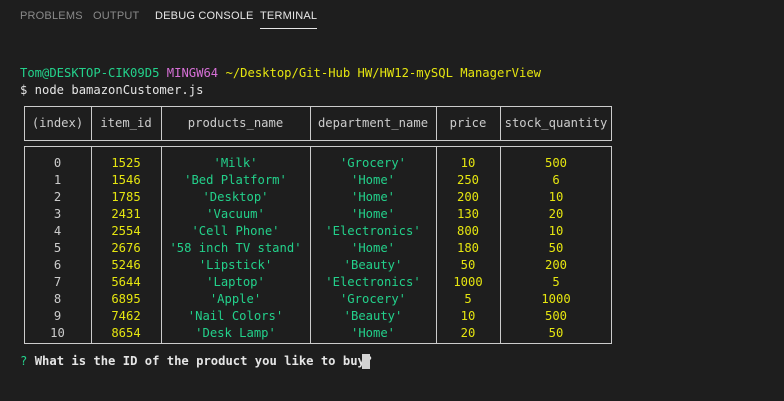 The image size is (784, 401). I want to click on question-marker: ?, so click(24, 361).